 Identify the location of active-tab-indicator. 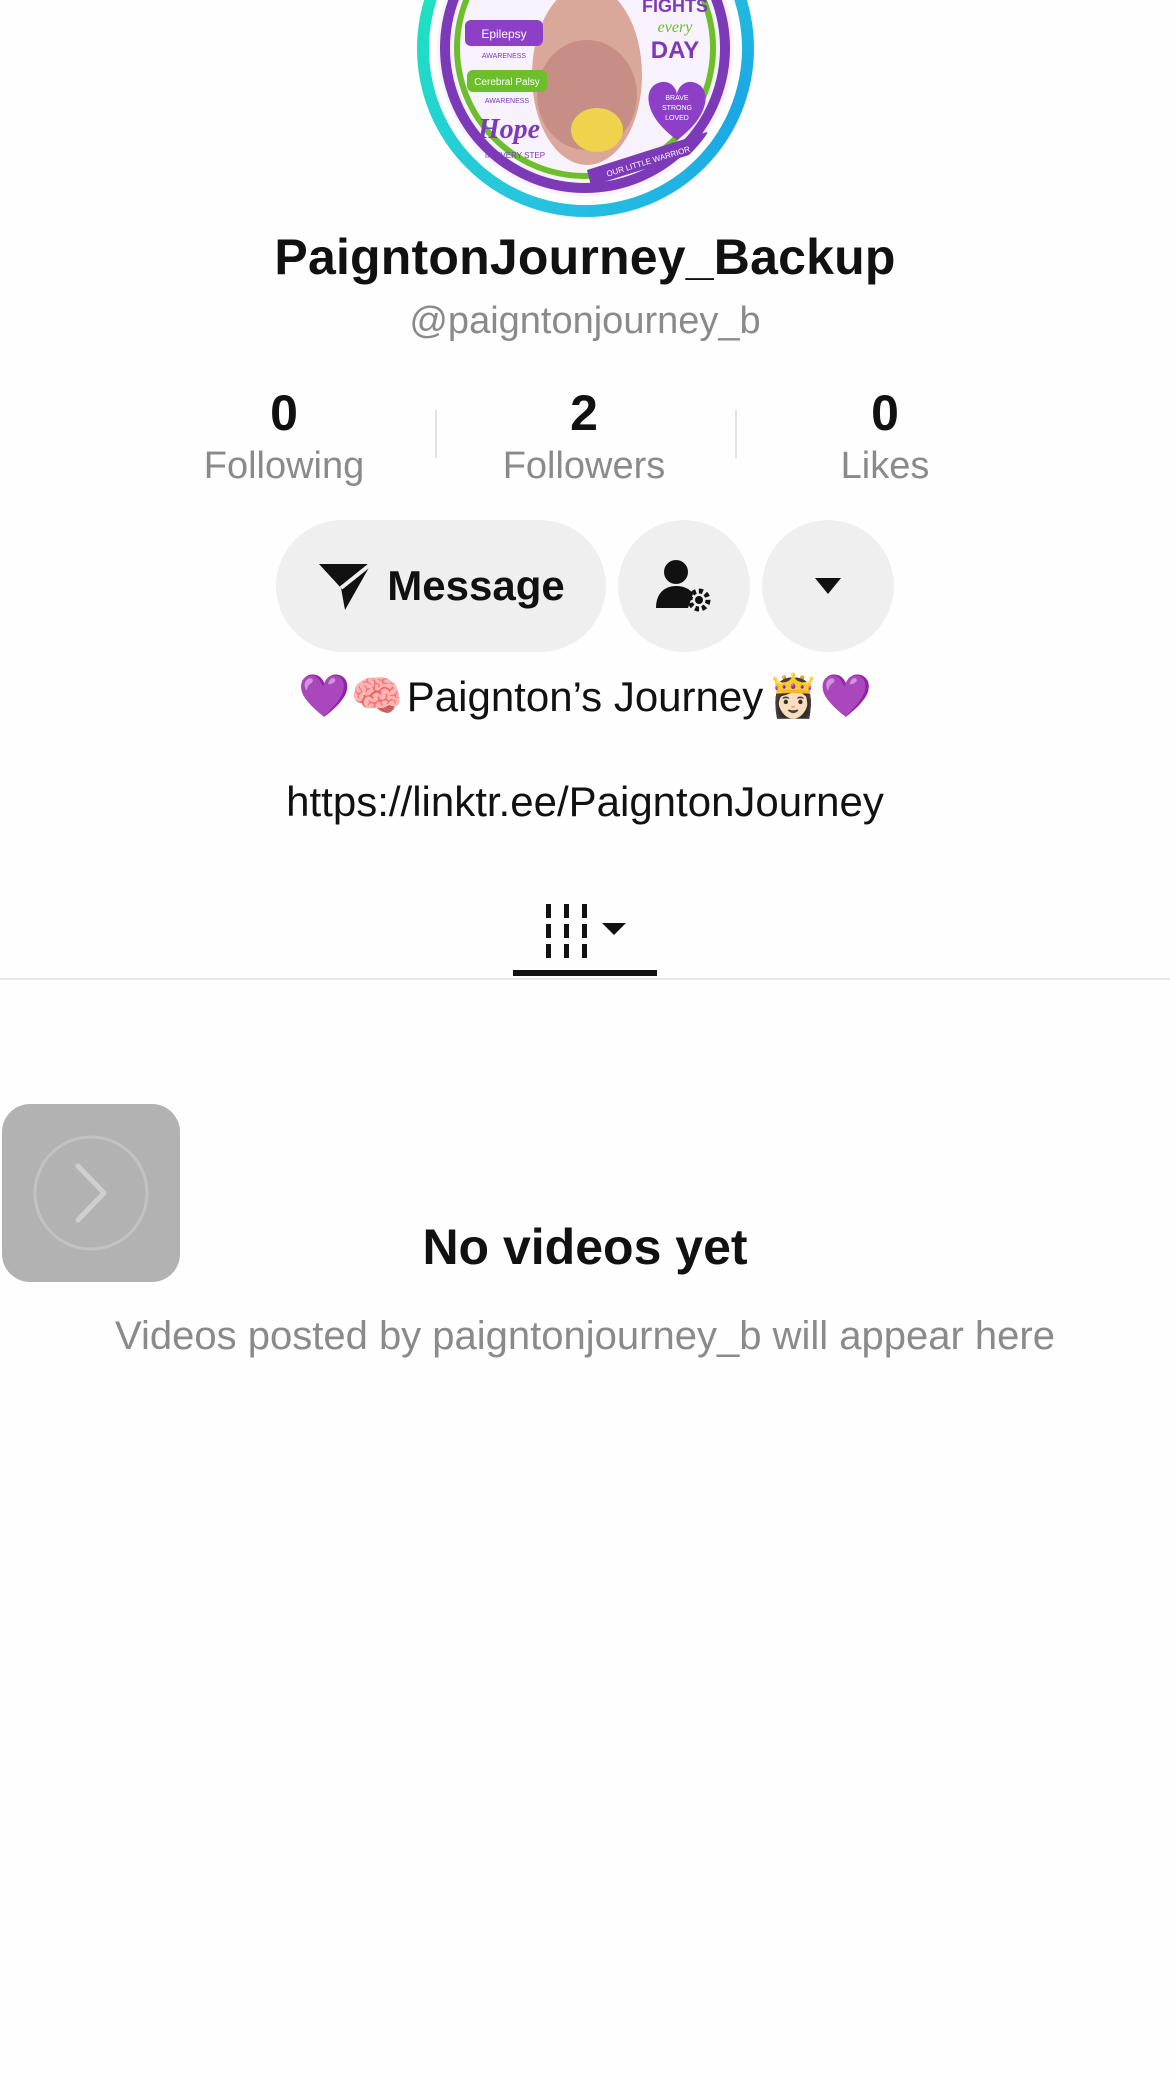
(585, 973).